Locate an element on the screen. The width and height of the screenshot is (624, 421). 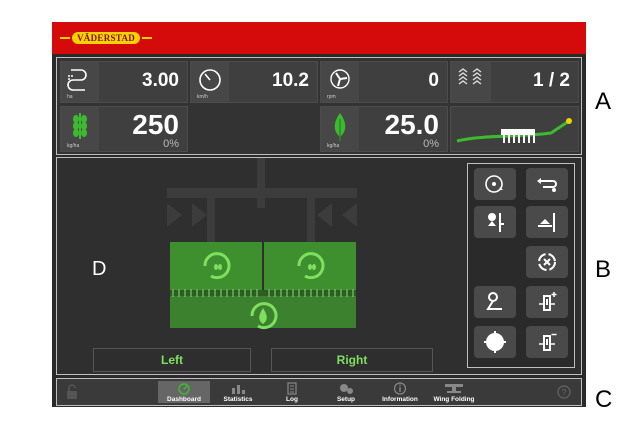
seed-rate-percent: 0% is located at coordinates (171, 144).